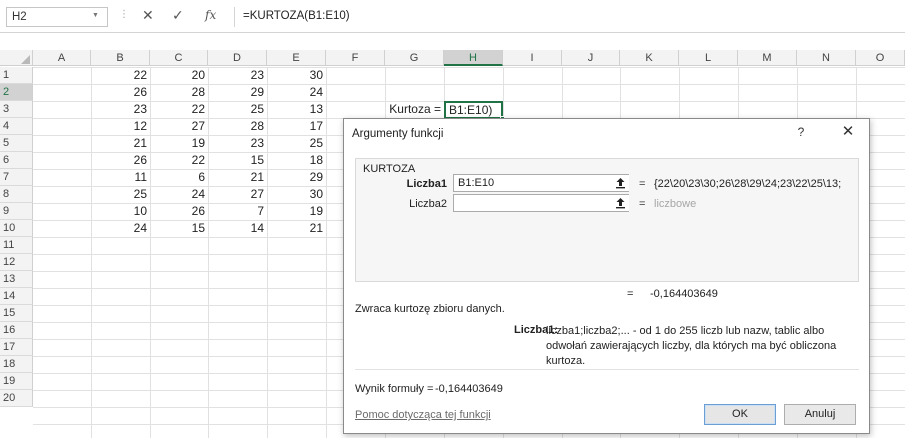 The width and height of the screenshot is (905, 438). Describe the element at coordinates (120, 160) in the screenshot. I see `cell-b6: 26` at that location.